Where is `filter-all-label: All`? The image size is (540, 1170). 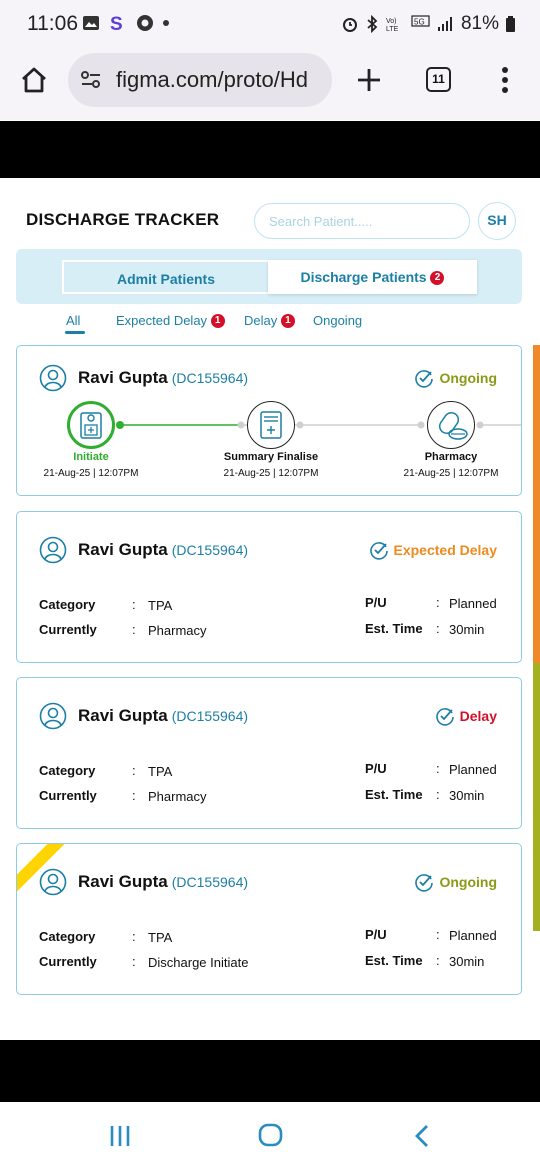 filter-all-label: All is located at coordinates (73, 320).